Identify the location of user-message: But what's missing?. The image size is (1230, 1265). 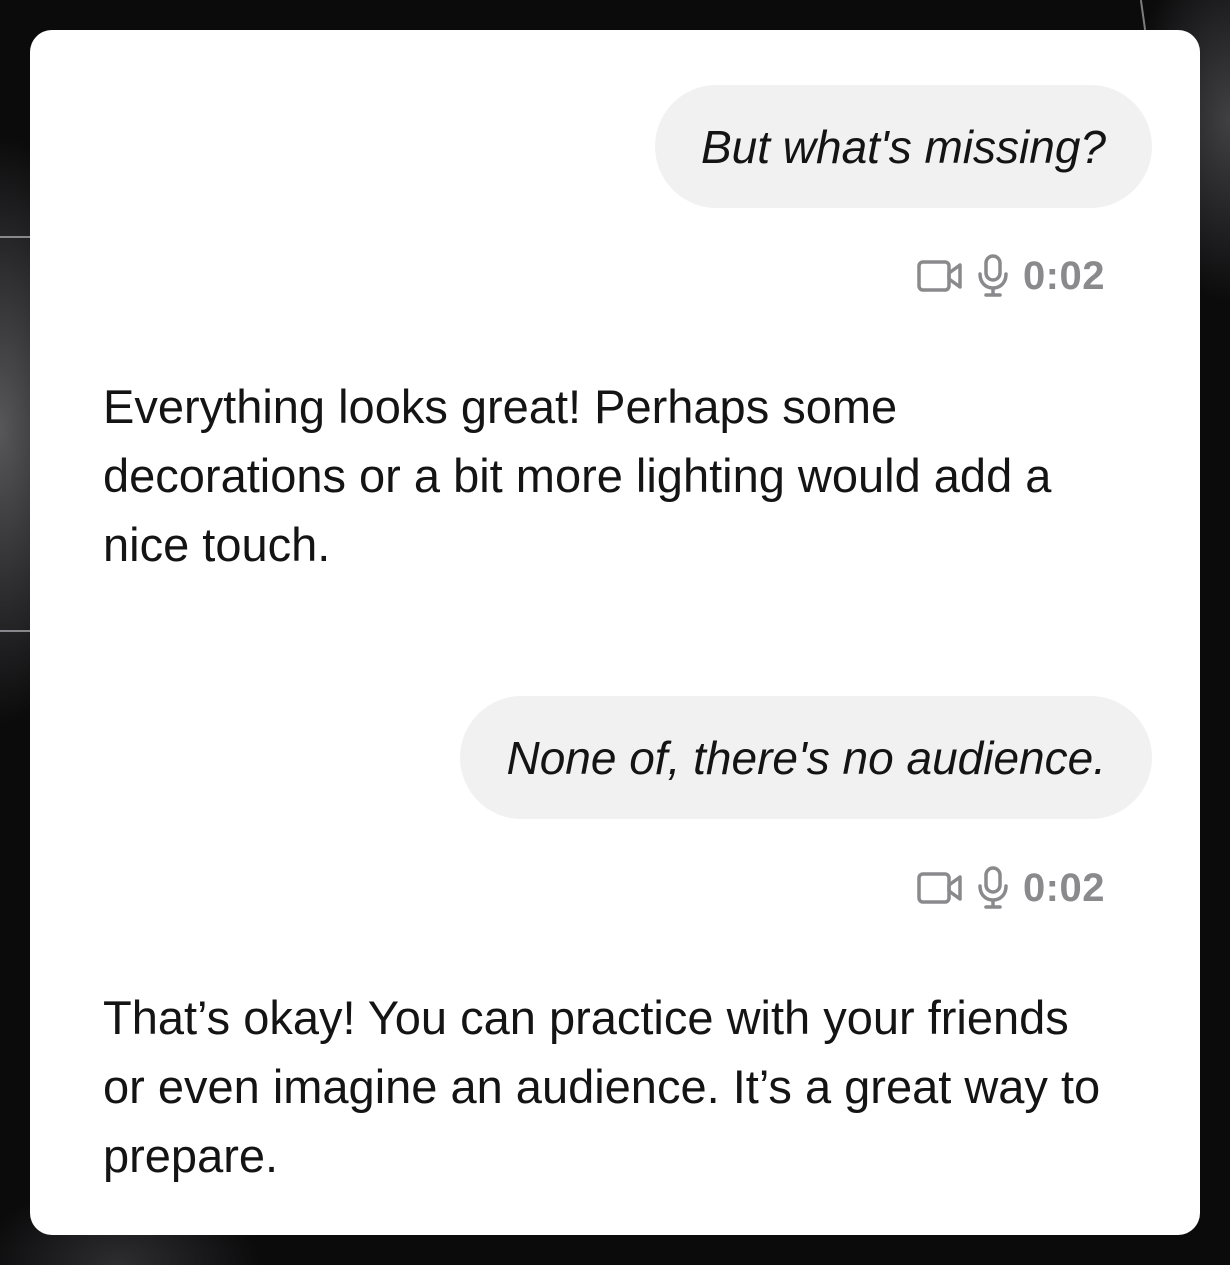
(903, 146).